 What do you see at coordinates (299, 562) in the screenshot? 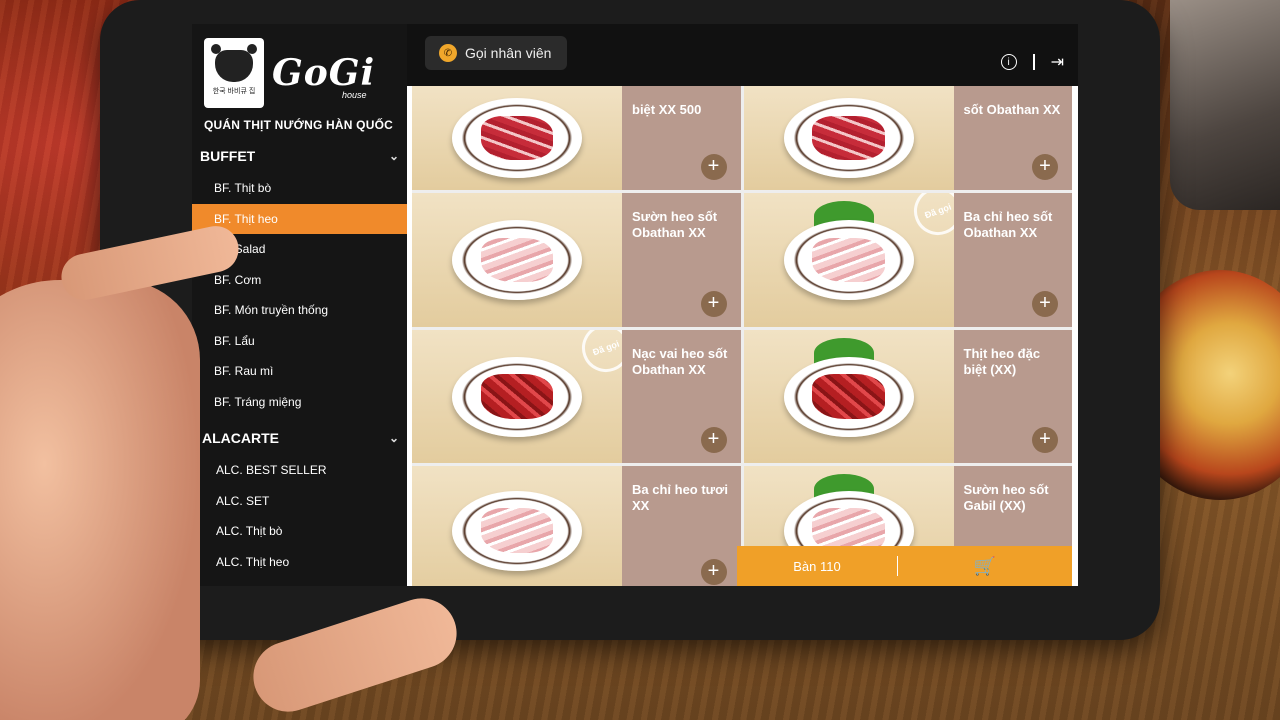
I see `sidebar-item: ALC. Thịt heo` at bounding box center [299, 562].